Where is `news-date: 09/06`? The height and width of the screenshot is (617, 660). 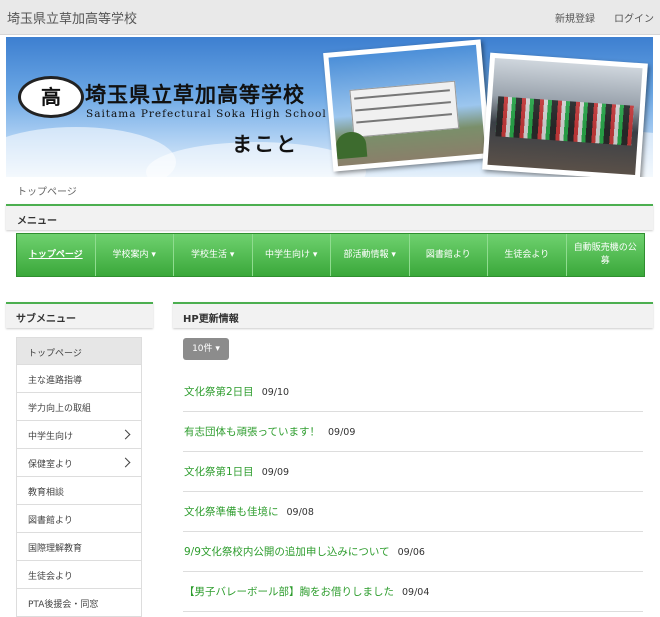
news-date: 09/06 is located at coordinates (411, 552).